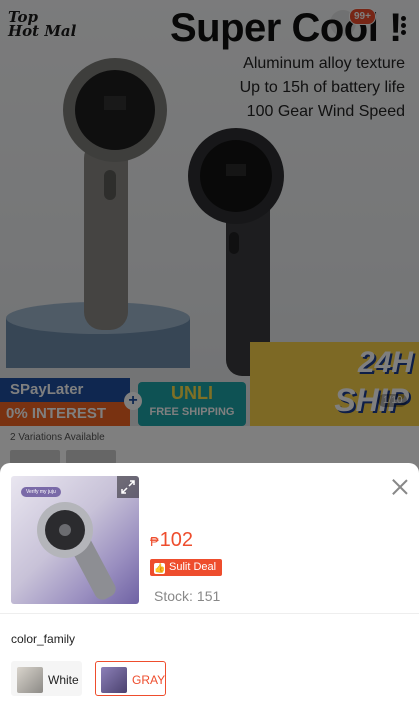 Image resolution: width=419 pixels, height=722 pixels. I want to click on option-label: White, so click(63, 680).